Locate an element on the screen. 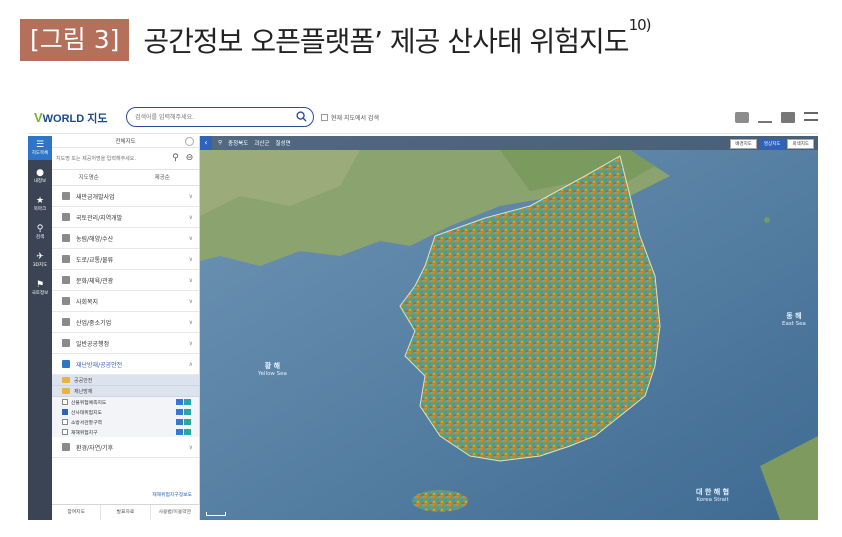  print-icon is located at coordinates (788, 117).